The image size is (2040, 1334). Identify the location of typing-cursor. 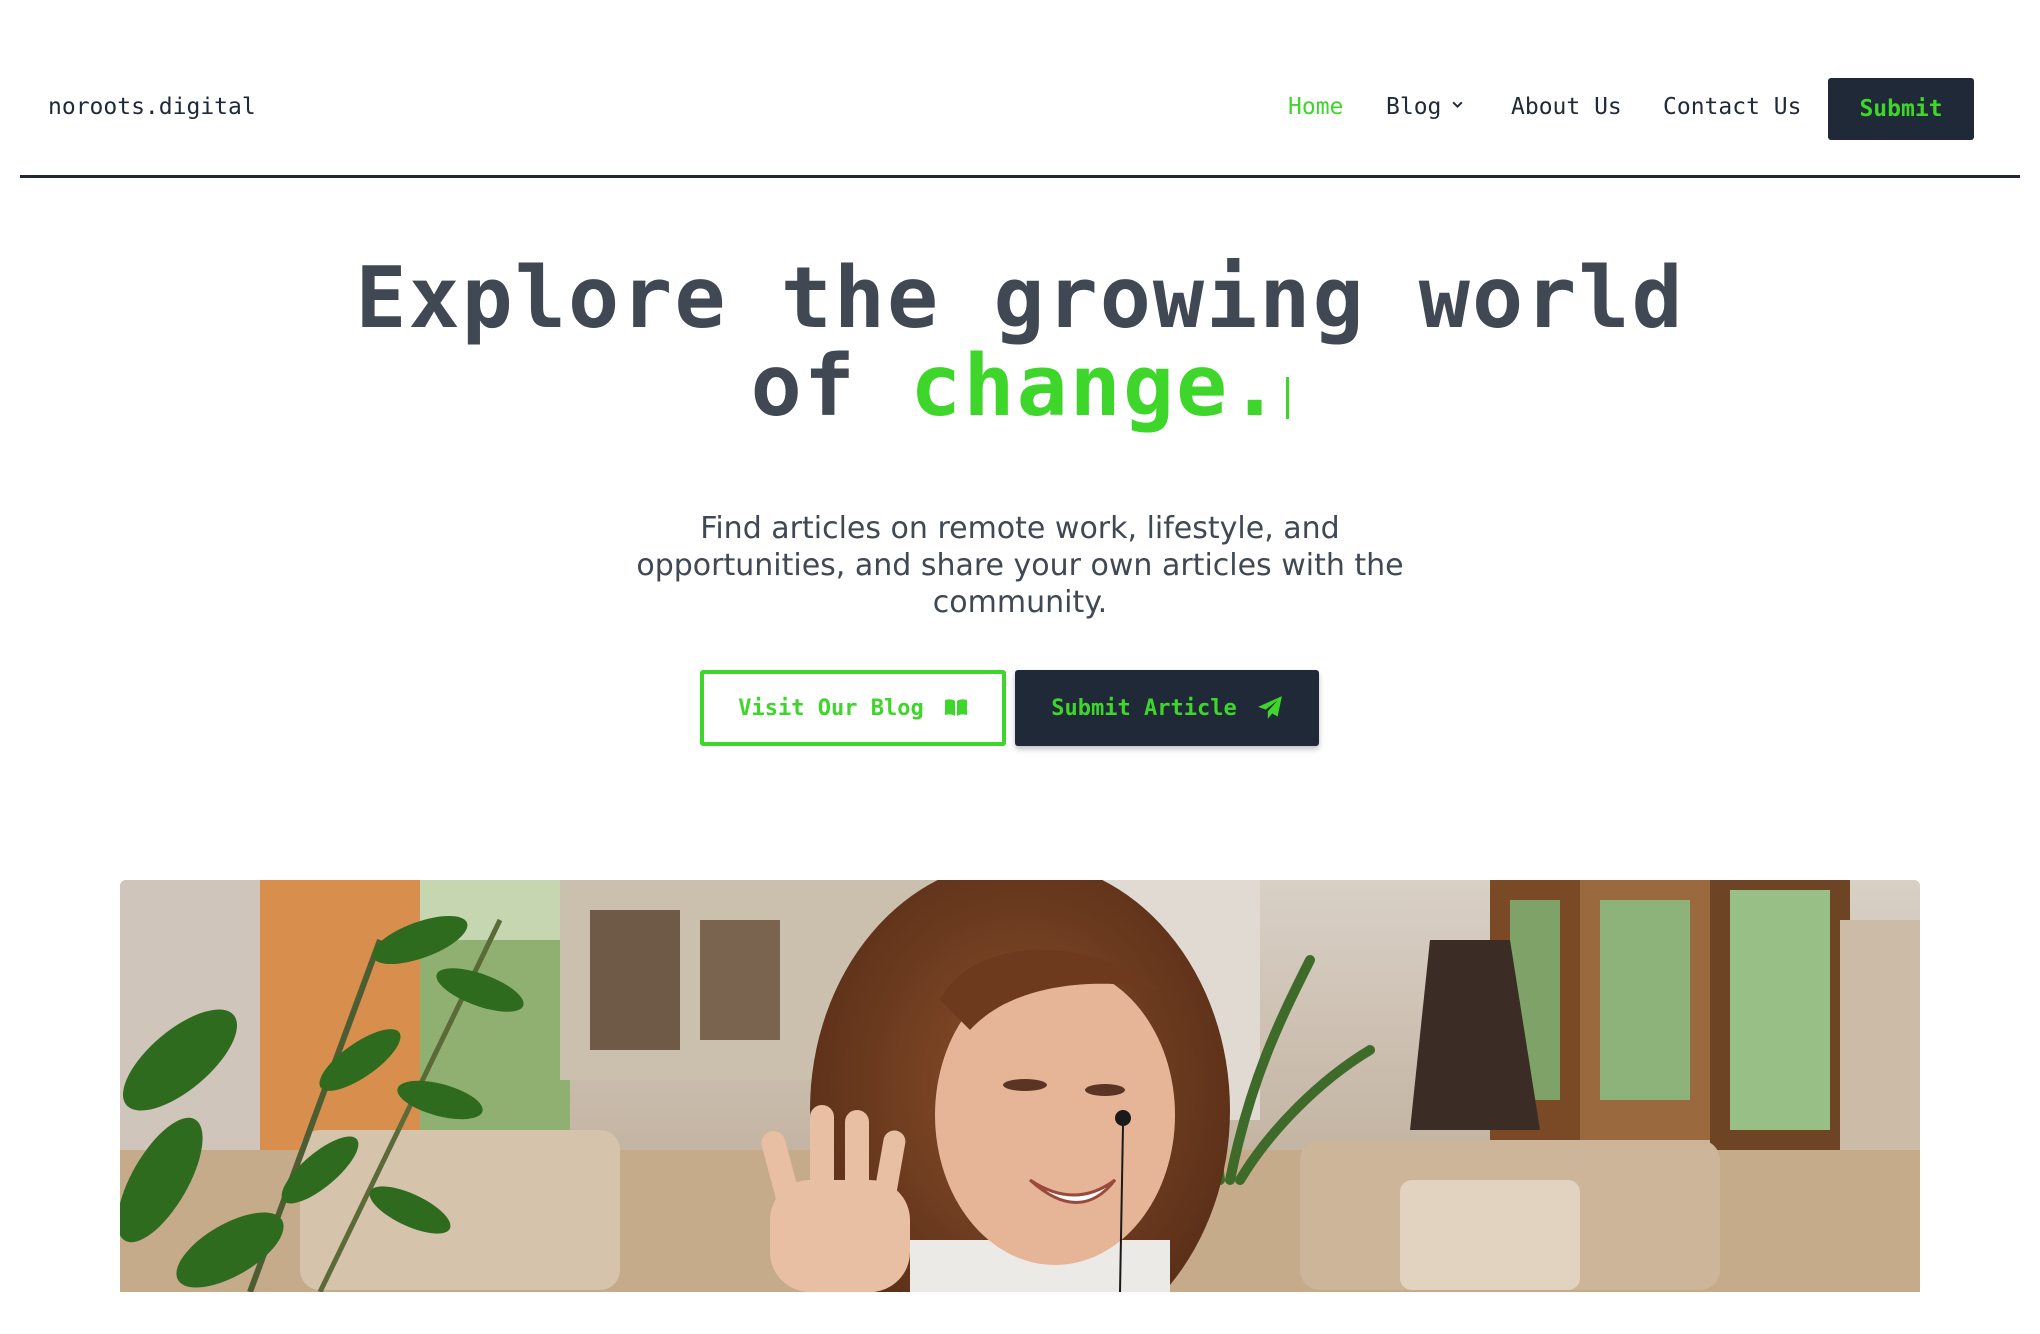
(1288, 398).